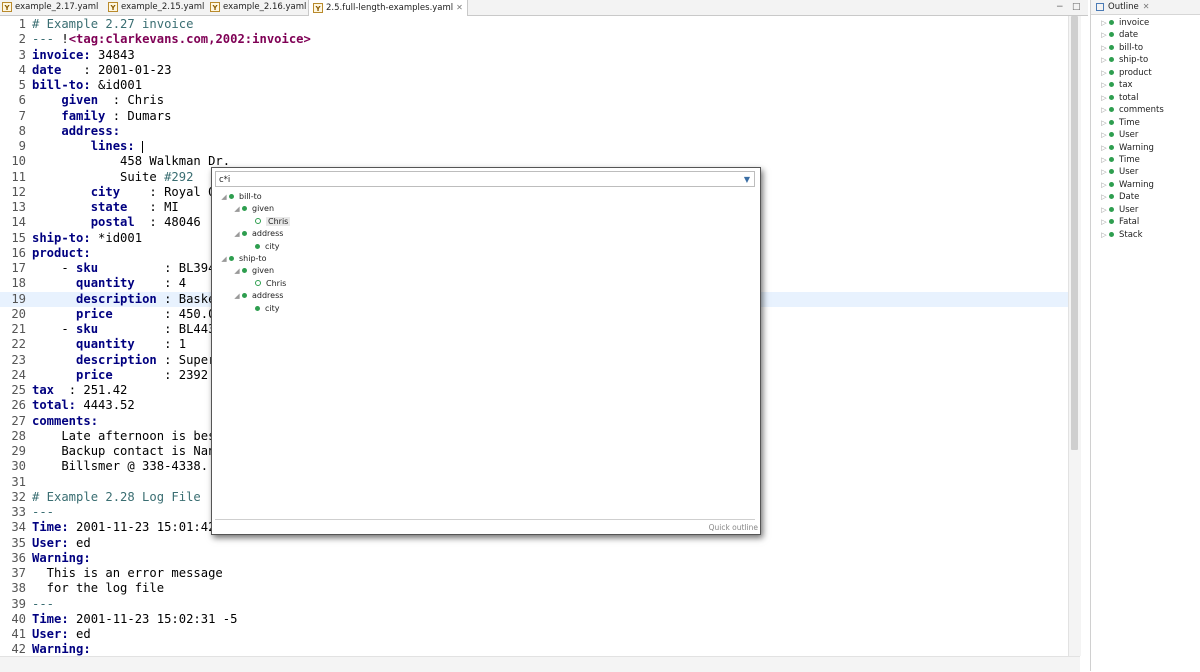 The image size is (1200, 672). What do you see at coordinates (112, 146) in the screenshot?
I see `yaml-key: lines:` at bounding box center [112, 146].